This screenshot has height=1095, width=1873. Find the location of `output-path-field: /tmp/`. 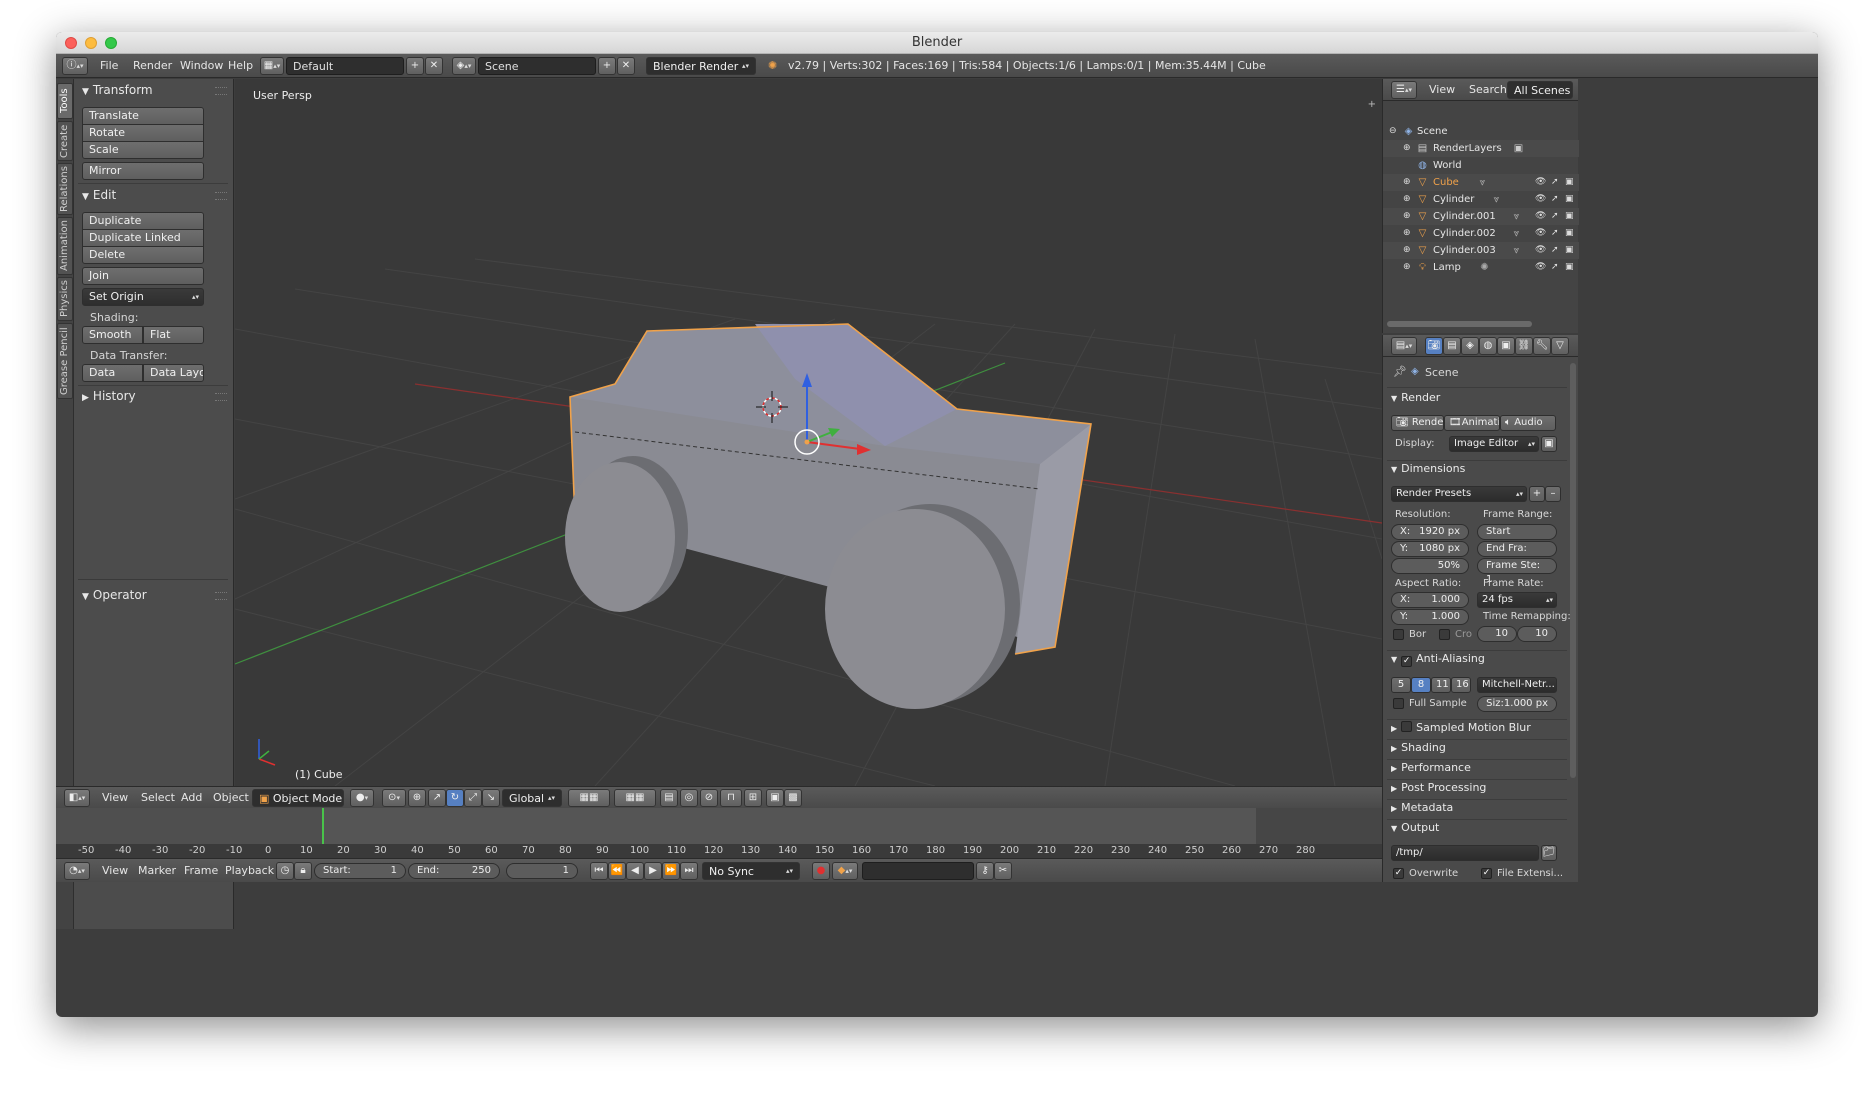

output-path-field: /tmp/ is located at coordinates (1465, 853).